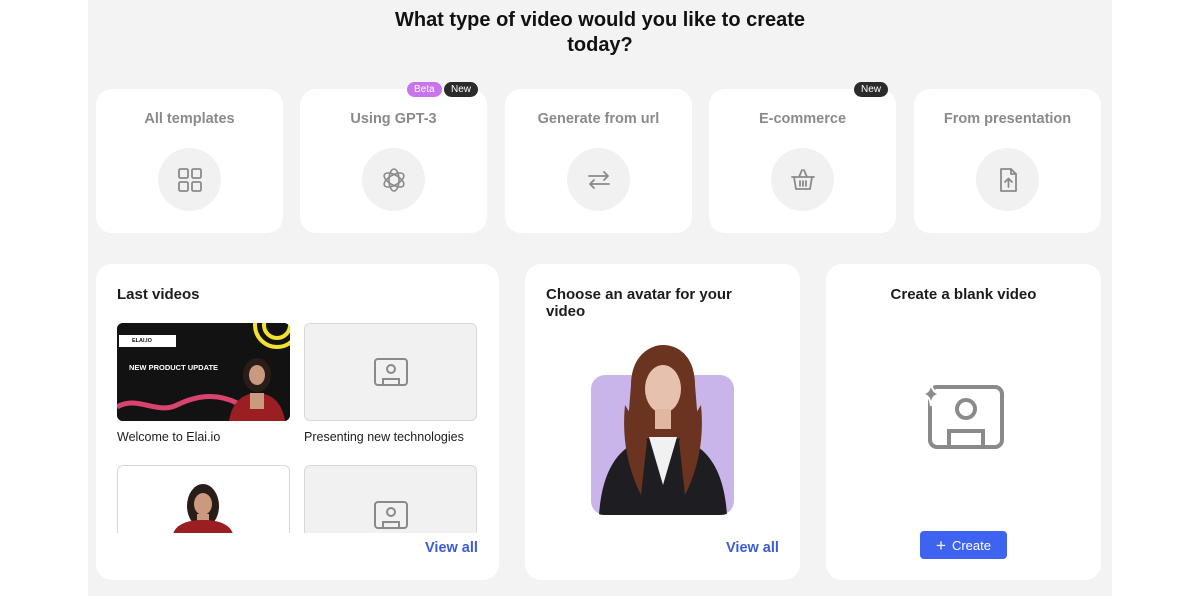 This screenshot has width=1200, height=596. What do you see at coordinates (971, 545) in the screenshot?
I see `create-button-label: Create` at bounding box center [971, 545].